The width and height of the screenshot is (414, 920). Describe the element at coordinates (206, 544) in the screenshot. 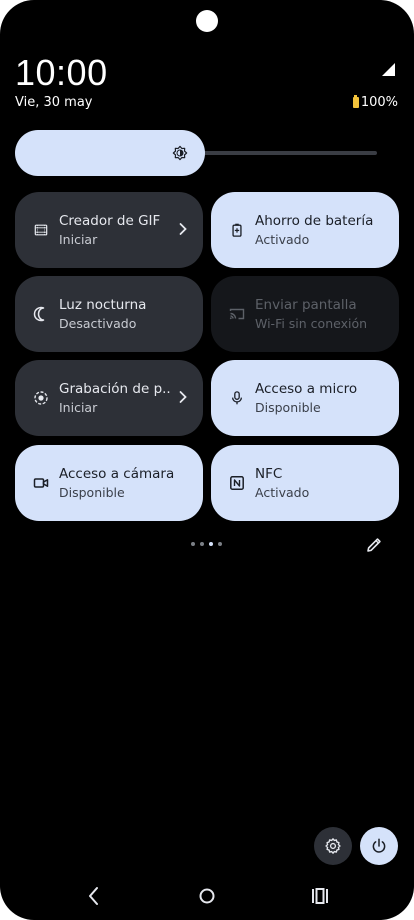

I see `page-indicator` at that location.